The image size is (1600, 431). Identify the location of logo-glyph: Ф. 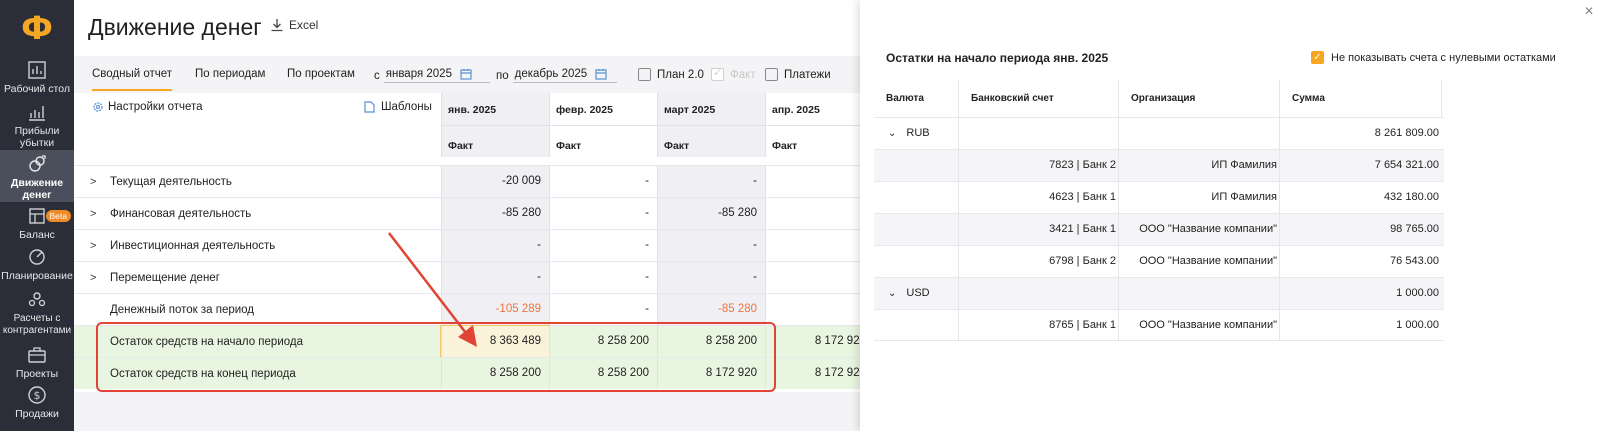
(37, 27).